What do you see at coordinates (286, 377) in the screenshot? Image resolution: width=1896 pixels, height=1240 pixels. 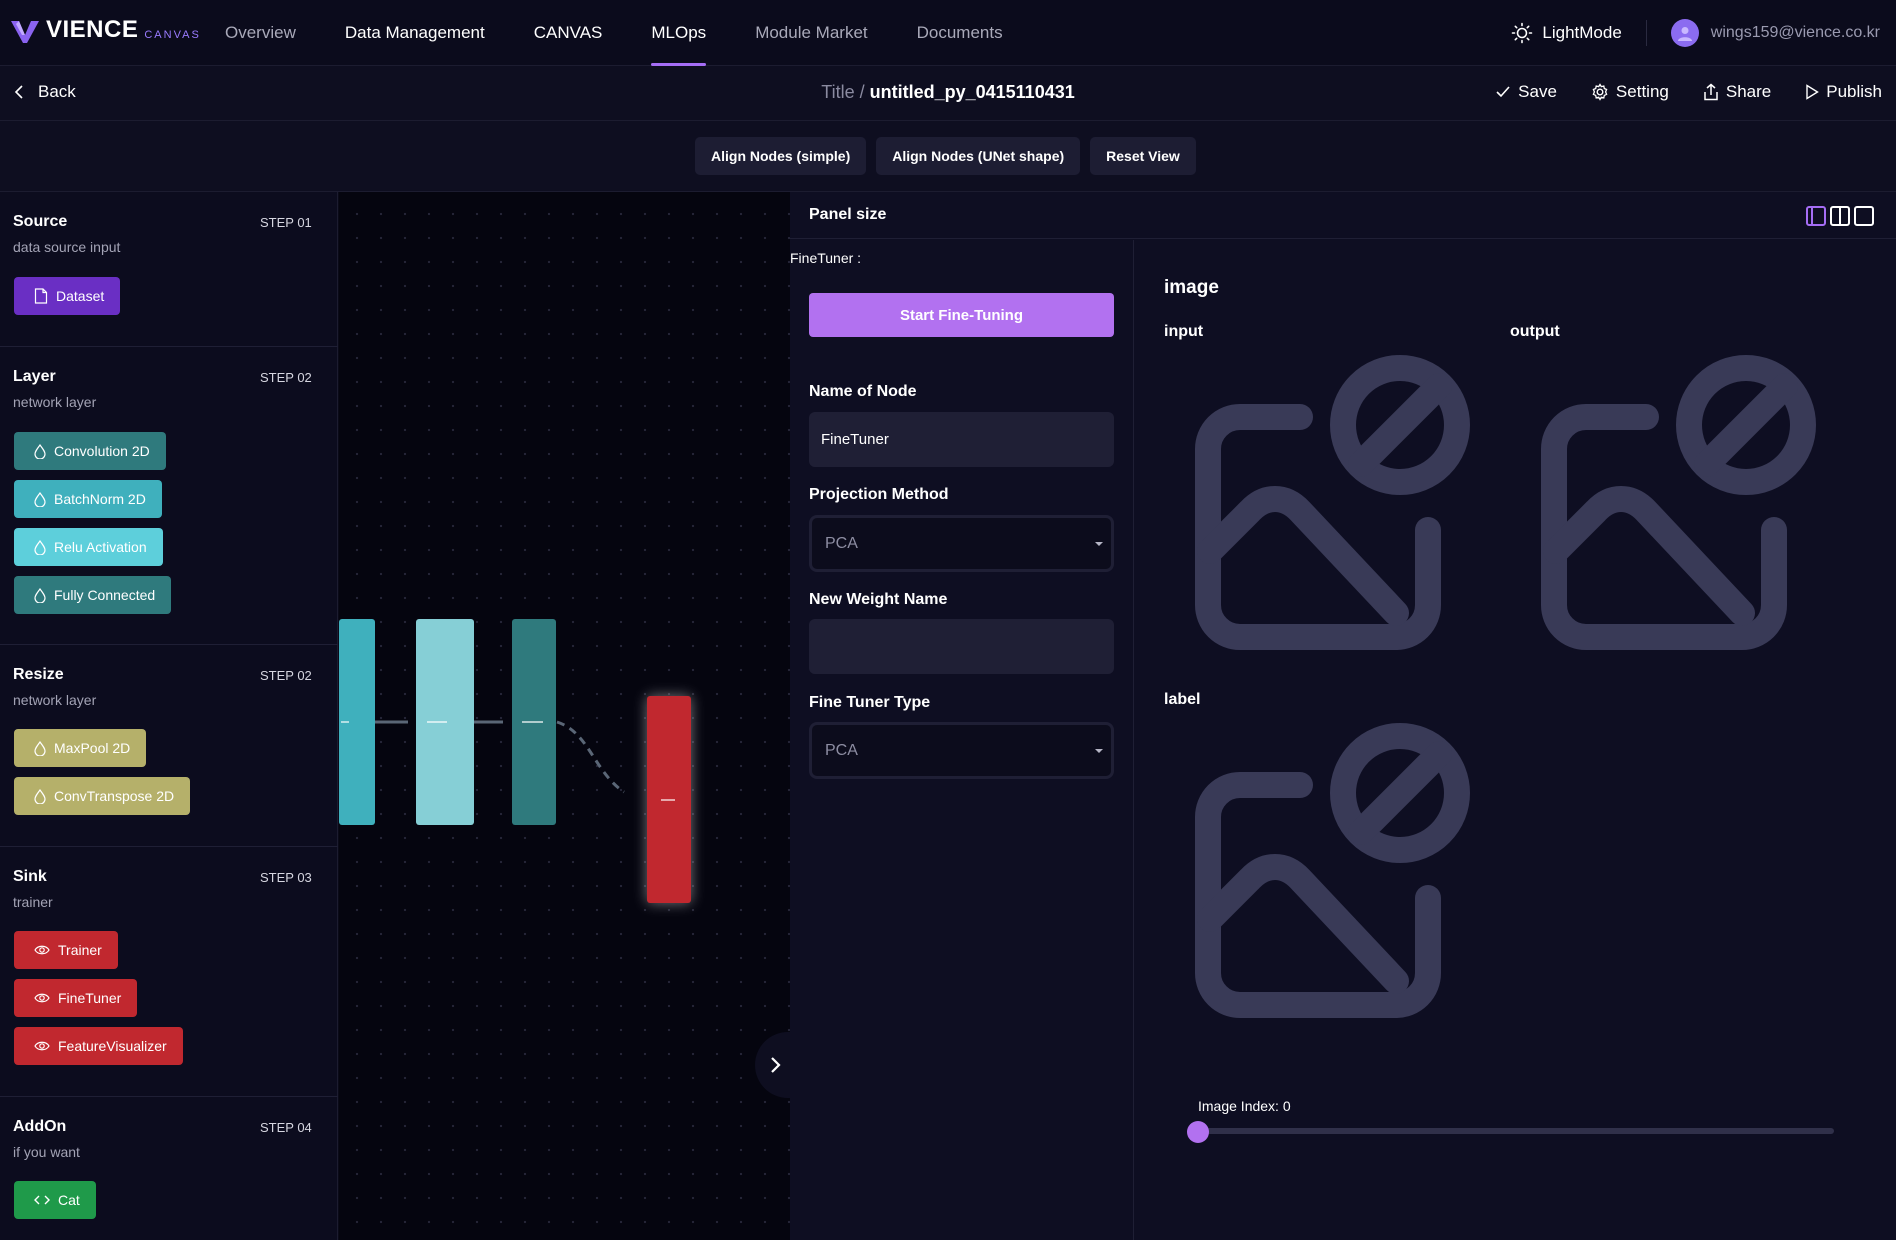 I see `section-step: STEP 02` at bounding box center [286, 377].